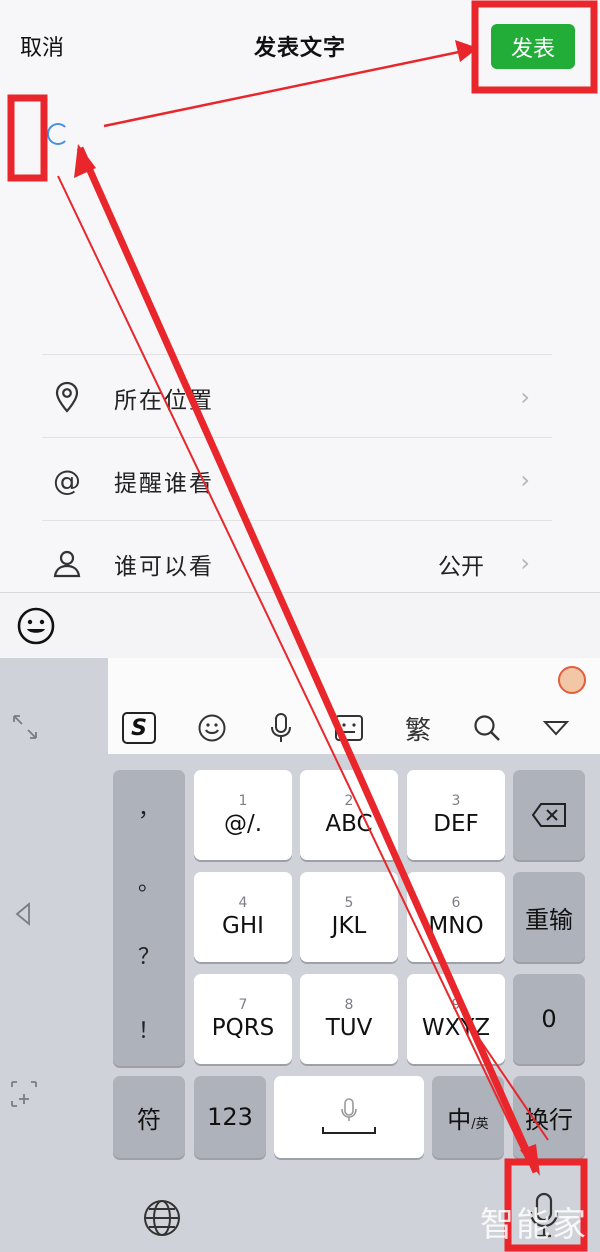 The width and height of the screenshot is (600, 1252). I want to click on key-0: 0, so click(549, 1019).